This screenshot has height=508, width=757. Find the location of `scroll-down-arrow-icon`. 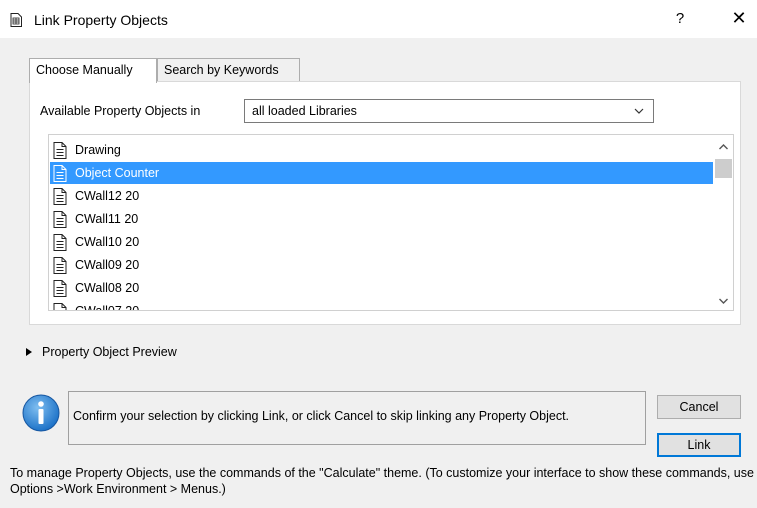

scroll-down-arrow-icon is located at coordinates (723, 301).